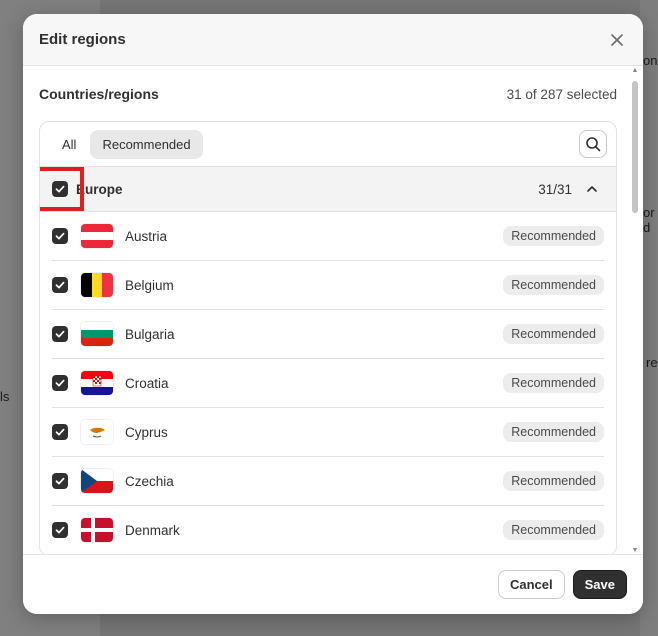 This screenshot has width=658, height=636. Describe the element at coordinates (69, 144) in the screenshot. I see `tab-all: All` at that location.